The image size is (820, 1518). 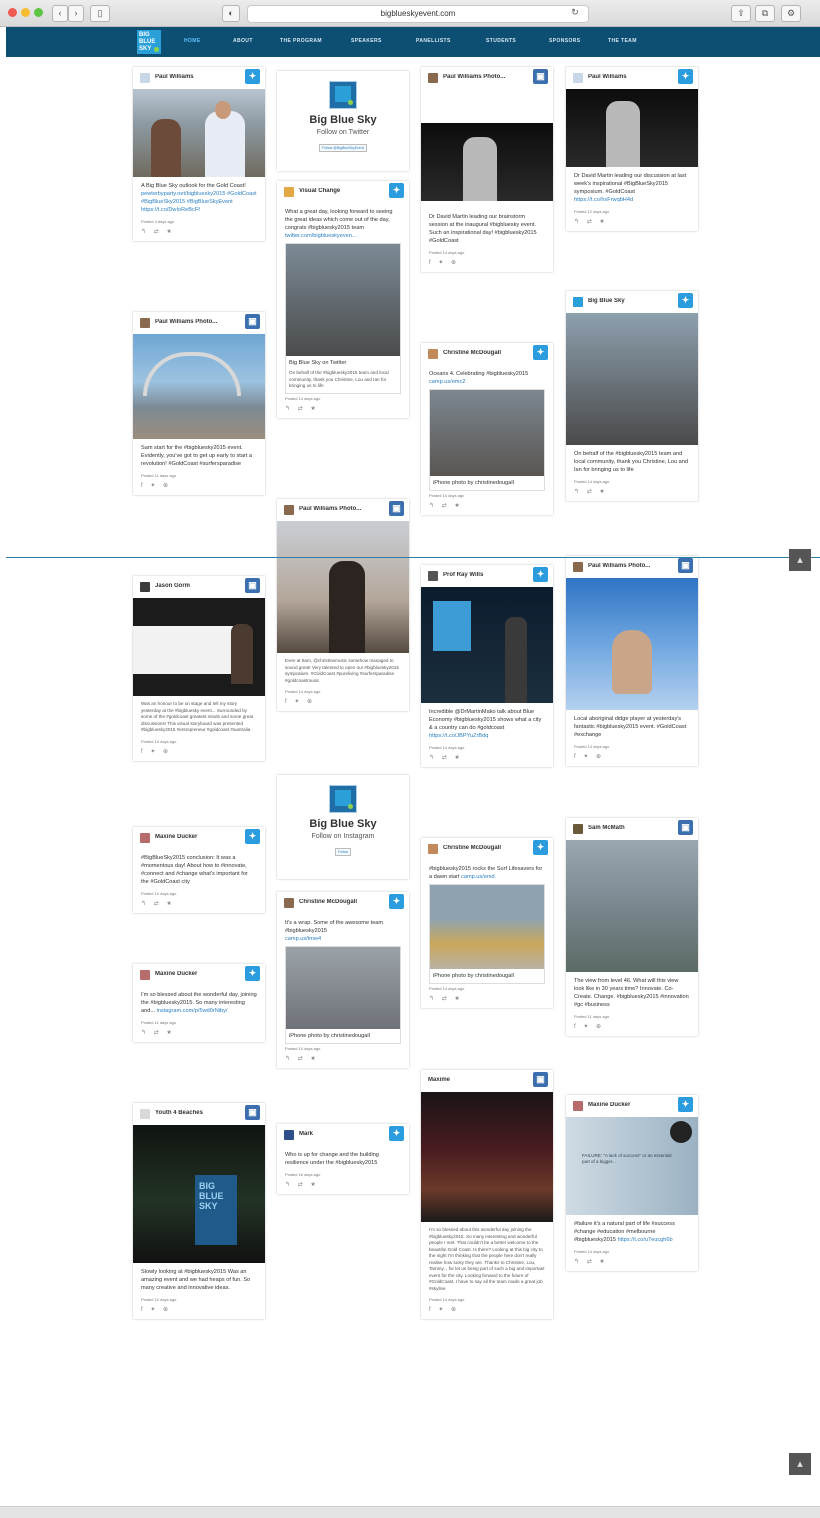 What do you see at coordinates (342, 191) in the screenshot?
I see `post-author: Visual Change` at bounding box center [342, 191].